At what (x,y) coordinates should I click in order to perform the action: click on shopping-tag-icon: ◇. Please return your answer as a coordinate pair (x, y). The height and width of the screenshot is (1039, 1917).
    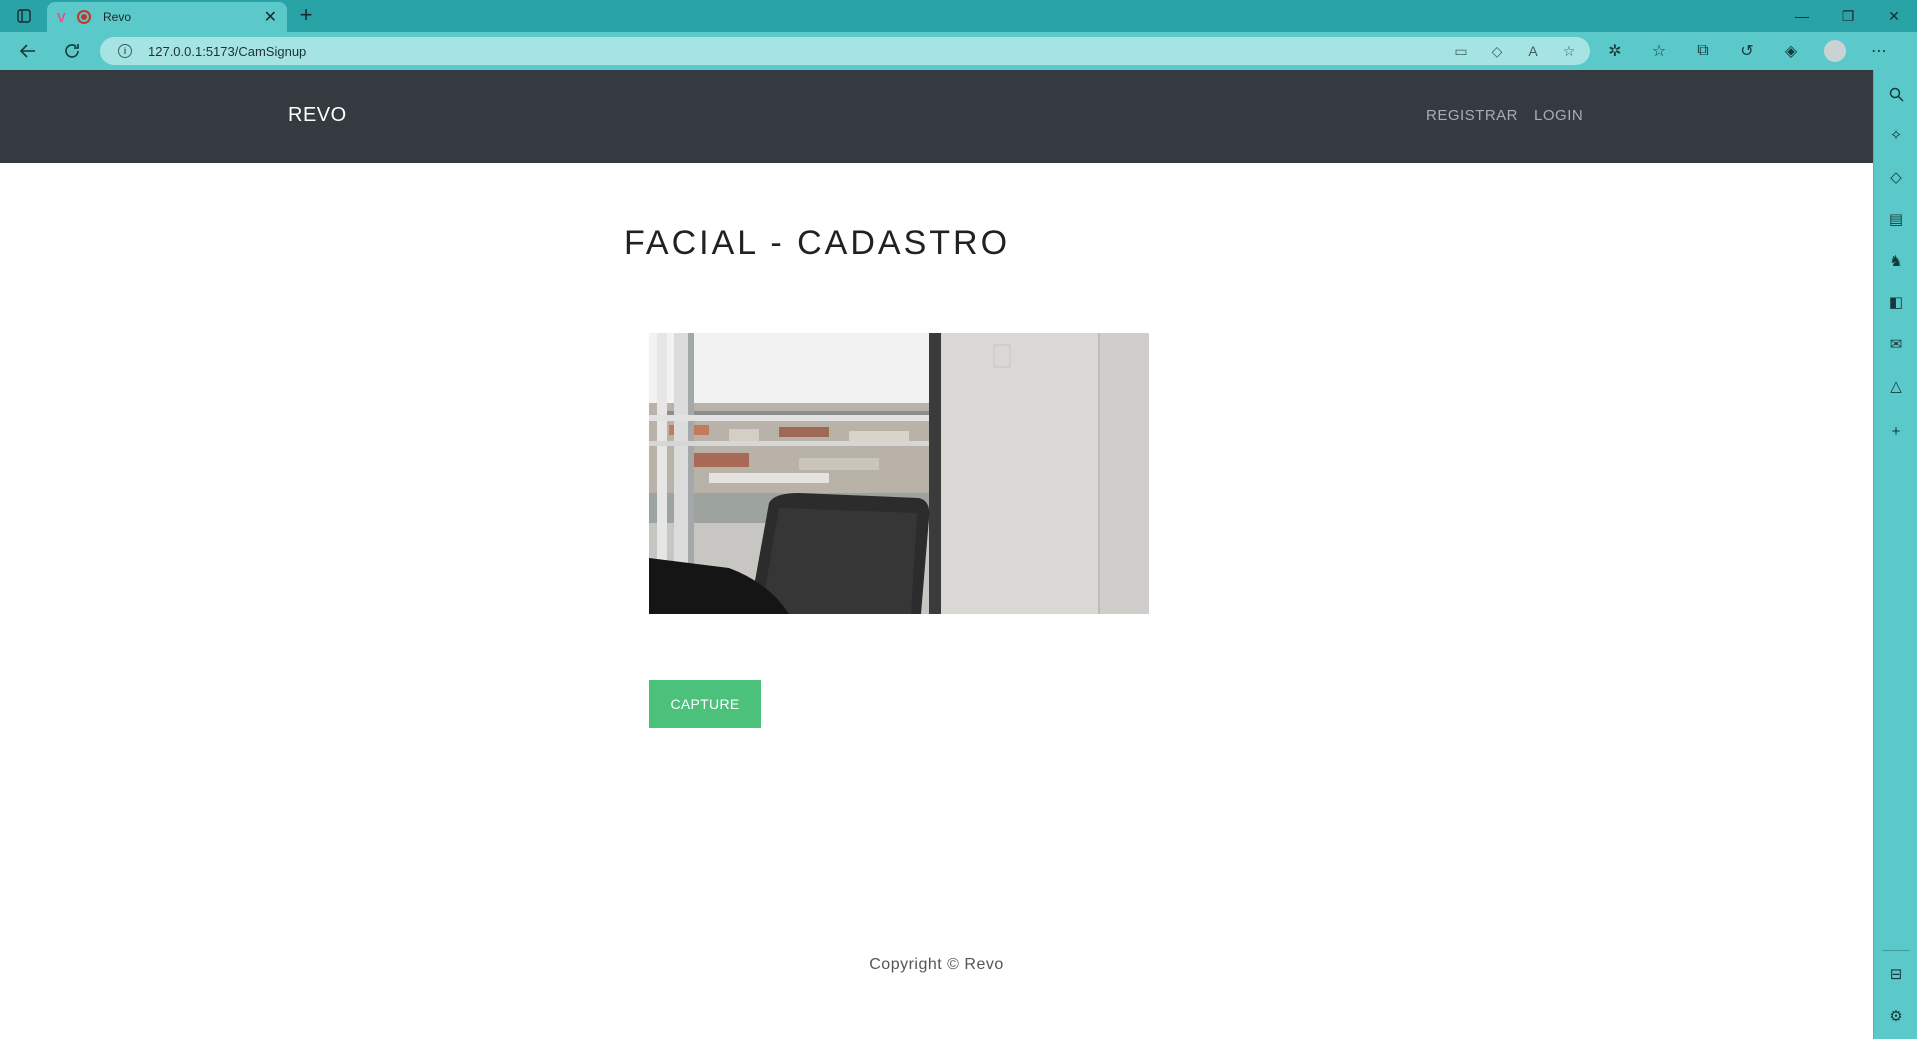
    Looking at the image, I should click on (1896, 177).